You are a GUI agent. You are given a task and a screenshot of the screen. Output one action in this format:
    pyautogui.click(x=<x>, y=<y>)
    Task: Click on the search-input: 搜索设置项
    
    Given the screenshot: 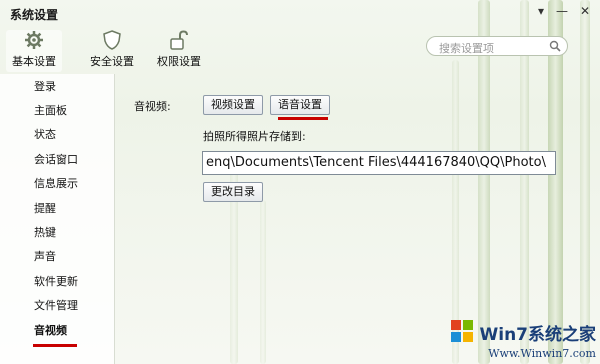 What is the action you would take?
    pyautogui.click(x=497, y=46)
    